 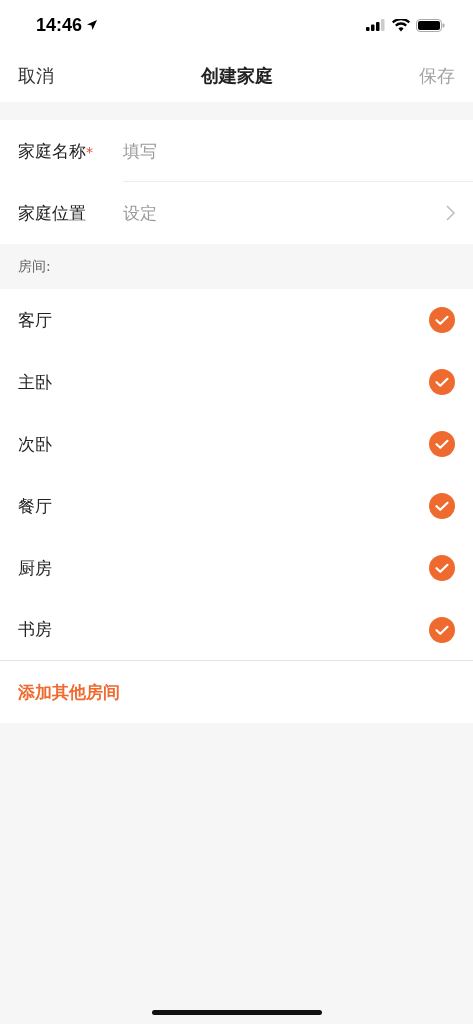 What do you see at coordinates (92, 25) in the screenshot?
I see `location-arrow-icon` at bounding box center [92, 25].